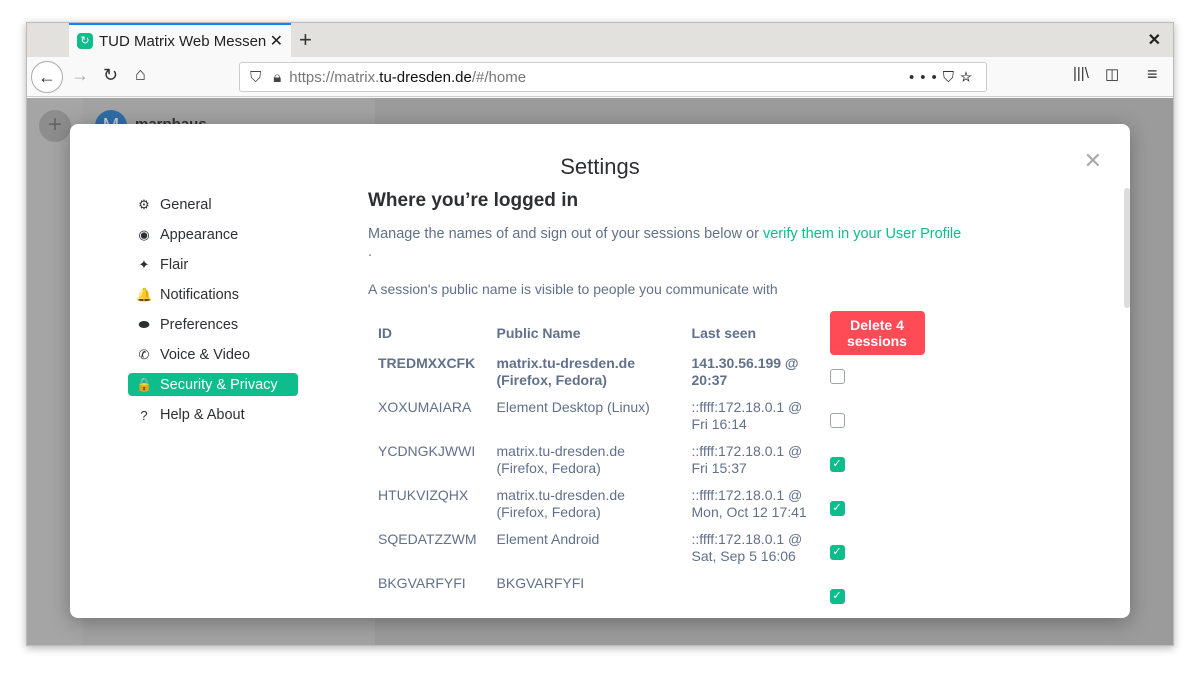  What do you see at coordinates (600, 40) in the screenshot?
I see `tab-bar: ↻ TUD Matrix Web Messenger ✕ + ✕` at bounding box center [600, 40].